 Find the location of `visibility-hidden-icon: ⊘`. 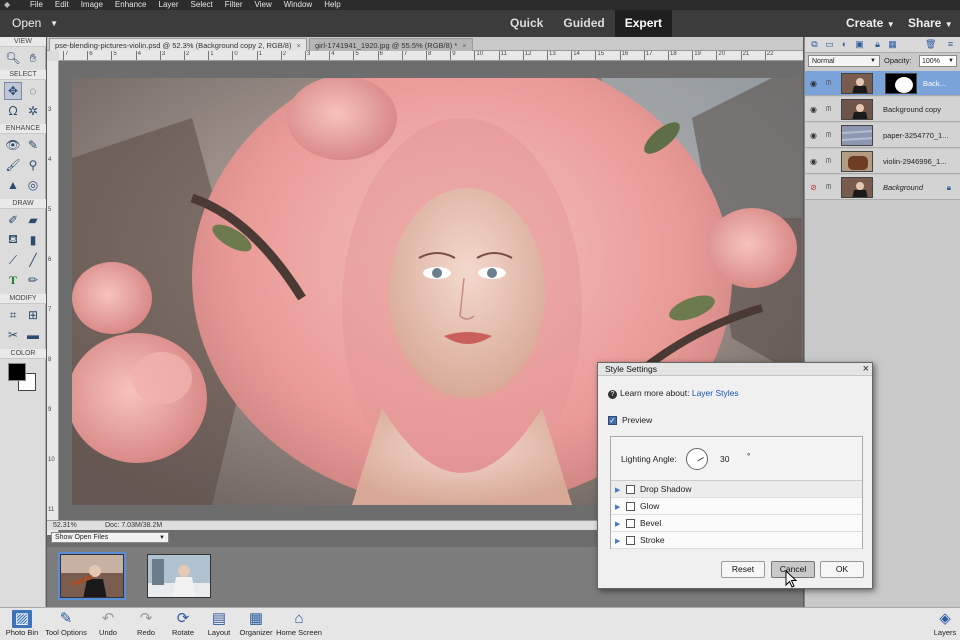

visibility-hidden-icon: ⊘ is located at coordinates (813, 187).